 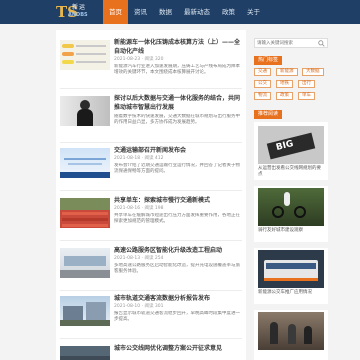 I want to click on article-excerpt: 多地高速公路服务区启动智能化改造，提升充电设施覆盖率与旅客服务体验。, so click(x=177, y=268).